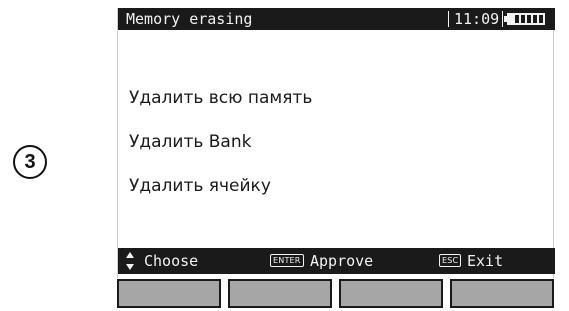  Describe the element at coordinates (189, 19) in the screenshot. I see `screen-title: Memory erasing` at that location.